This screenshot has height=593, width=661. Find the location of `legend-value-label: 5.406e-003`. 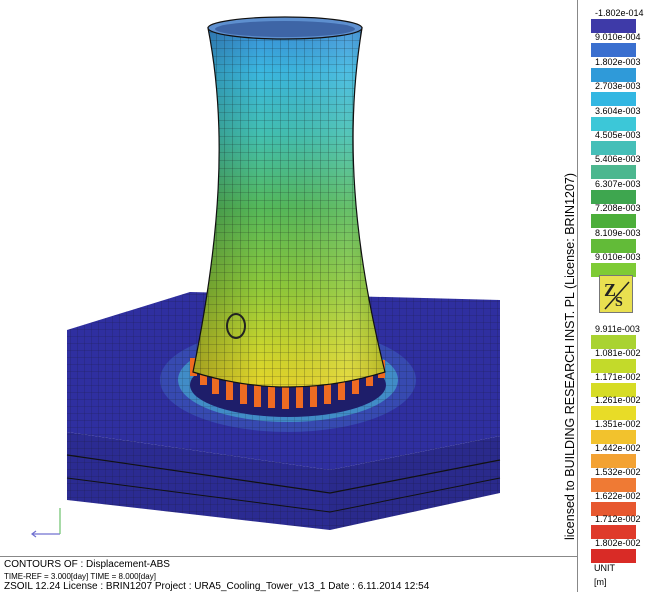

legend-value-label: 5.406e-003 is located at coordinates (618, 159).